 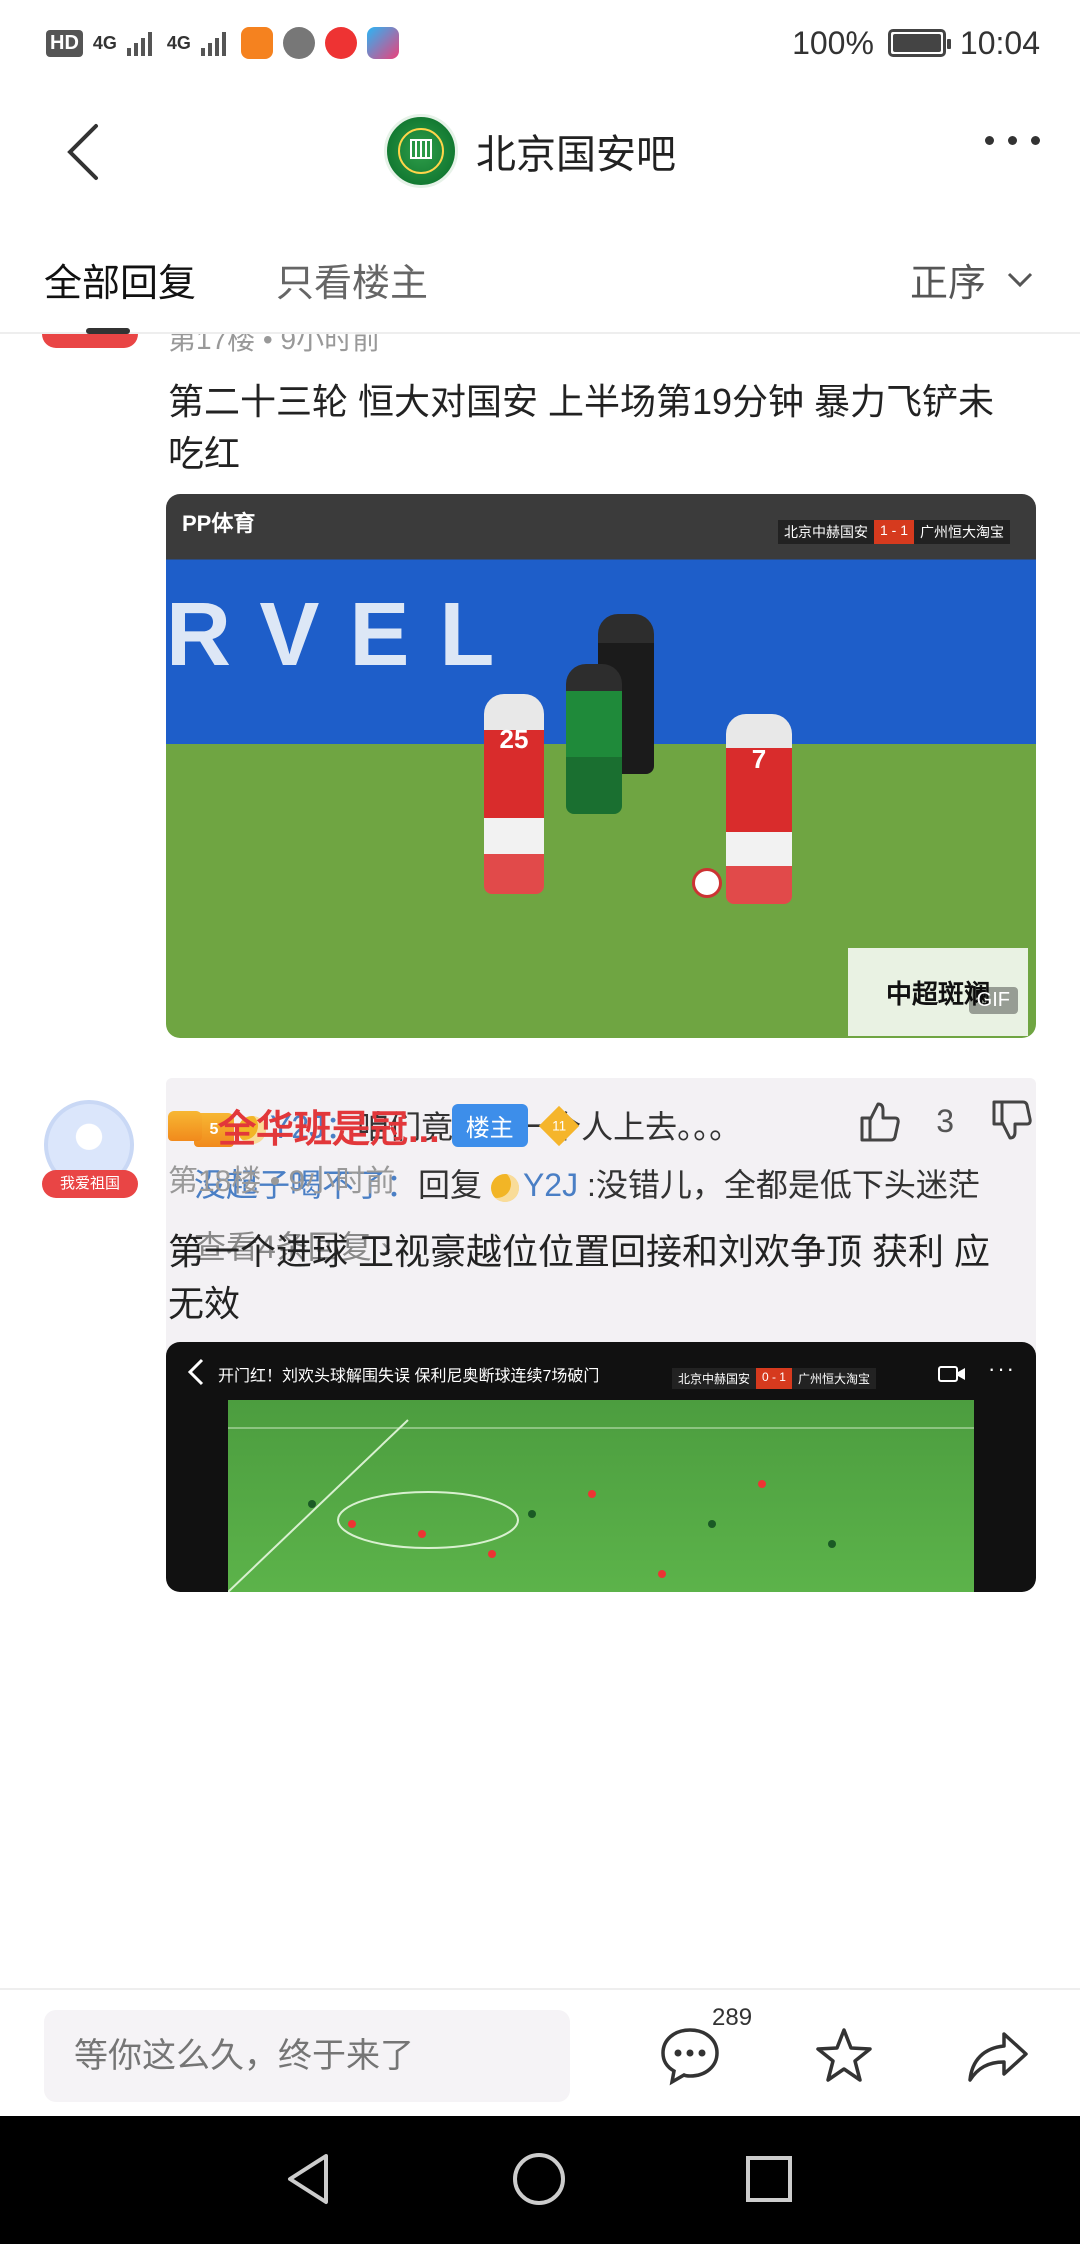 I want to click on level-badge: 11, so click(x=558, y=1125).